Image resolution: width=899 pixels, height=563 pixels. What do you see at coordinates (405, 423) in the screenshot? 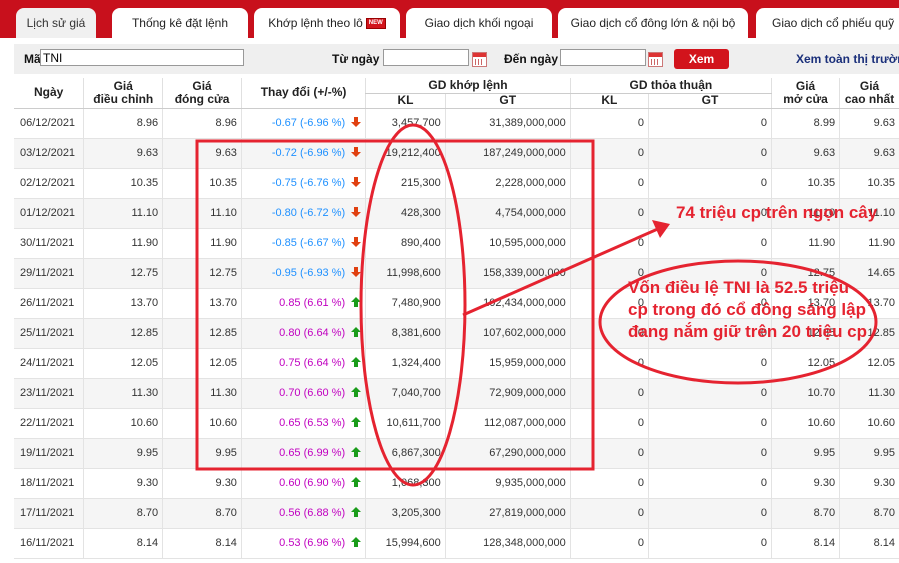
I see `cell-kl: 10,611,700` at bounding box center [405, 423].